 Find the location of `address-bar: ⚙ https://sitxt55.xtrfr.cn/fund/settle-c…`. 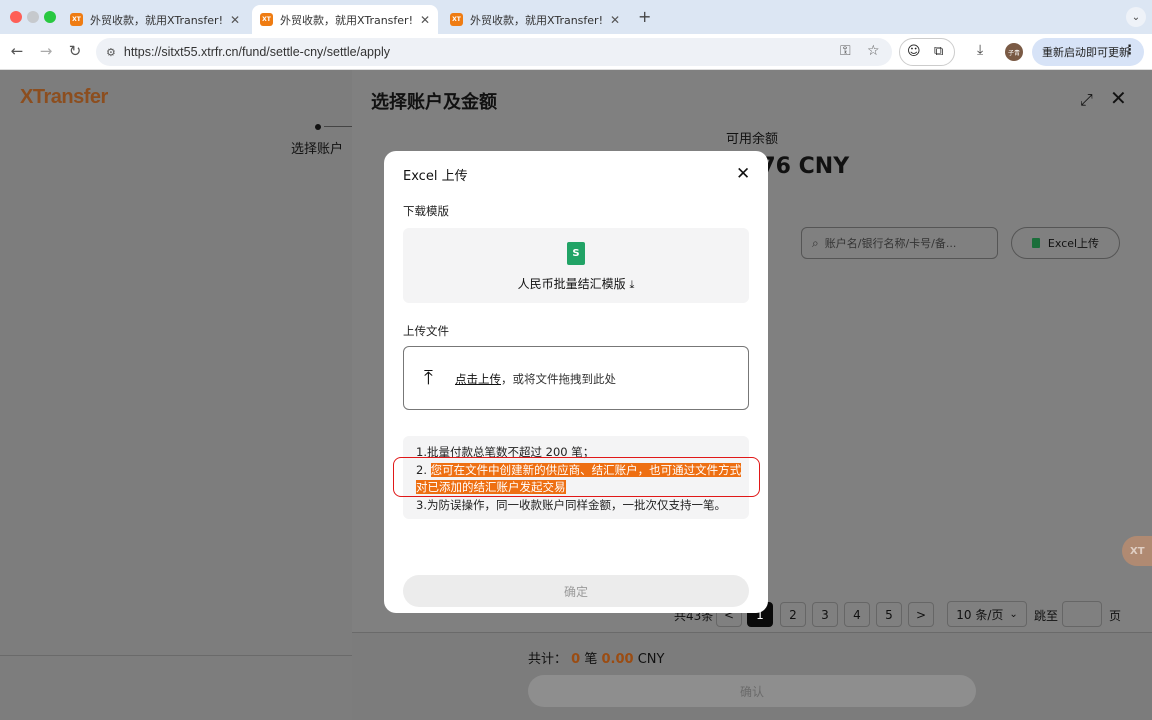

address-bar: ⚙ https://sitxt55.xtrfr.cn/fund/settle-c… is located at coordinates (494, 52).